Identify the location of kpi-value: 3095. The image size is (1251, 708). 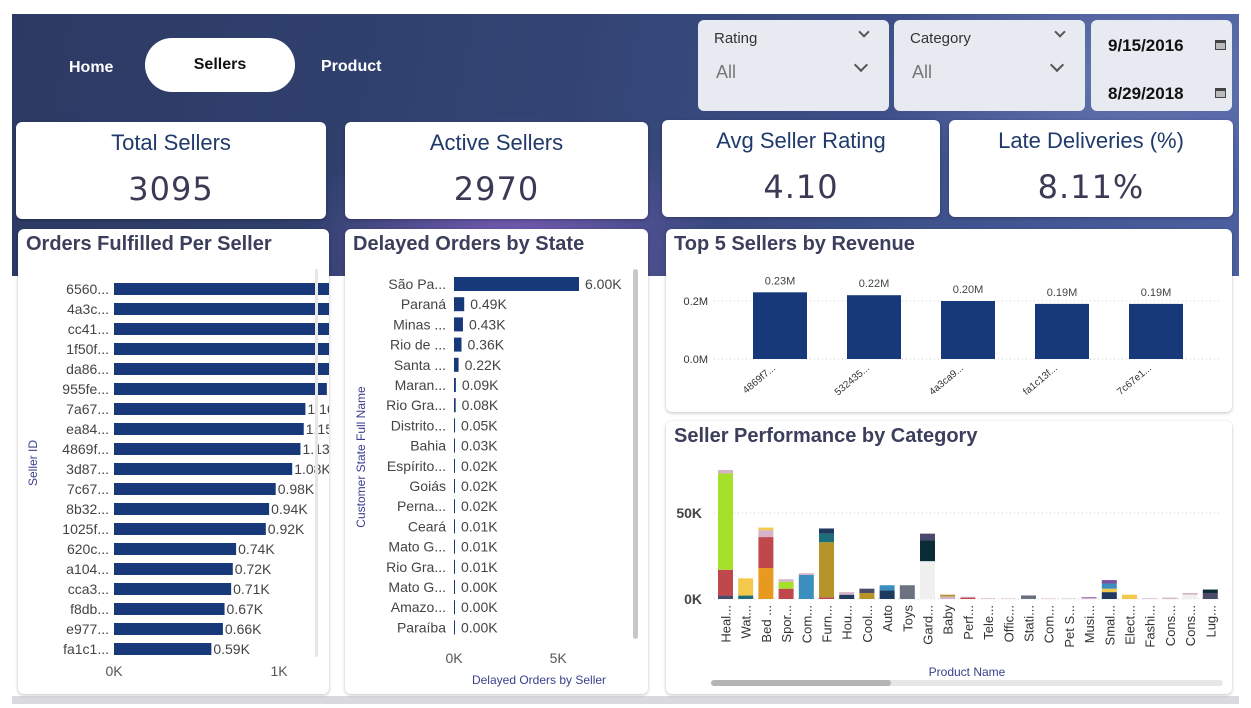
(171, 189).